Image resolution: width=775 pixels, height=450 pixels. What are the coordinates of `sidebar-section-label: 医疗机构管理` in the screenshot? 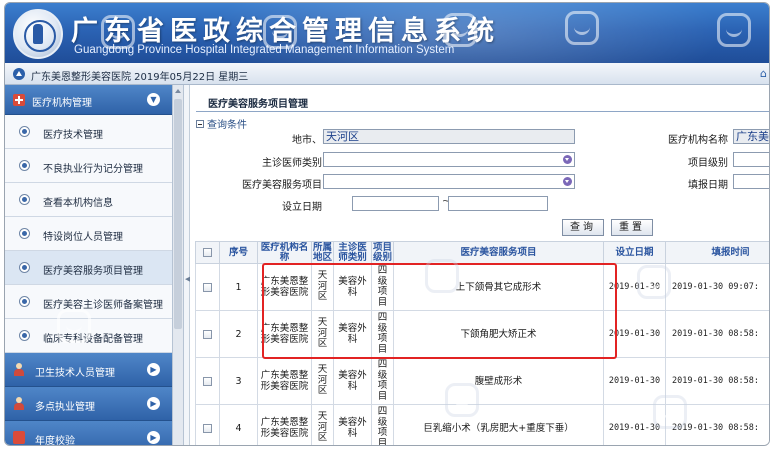 It's located at (62, 103).